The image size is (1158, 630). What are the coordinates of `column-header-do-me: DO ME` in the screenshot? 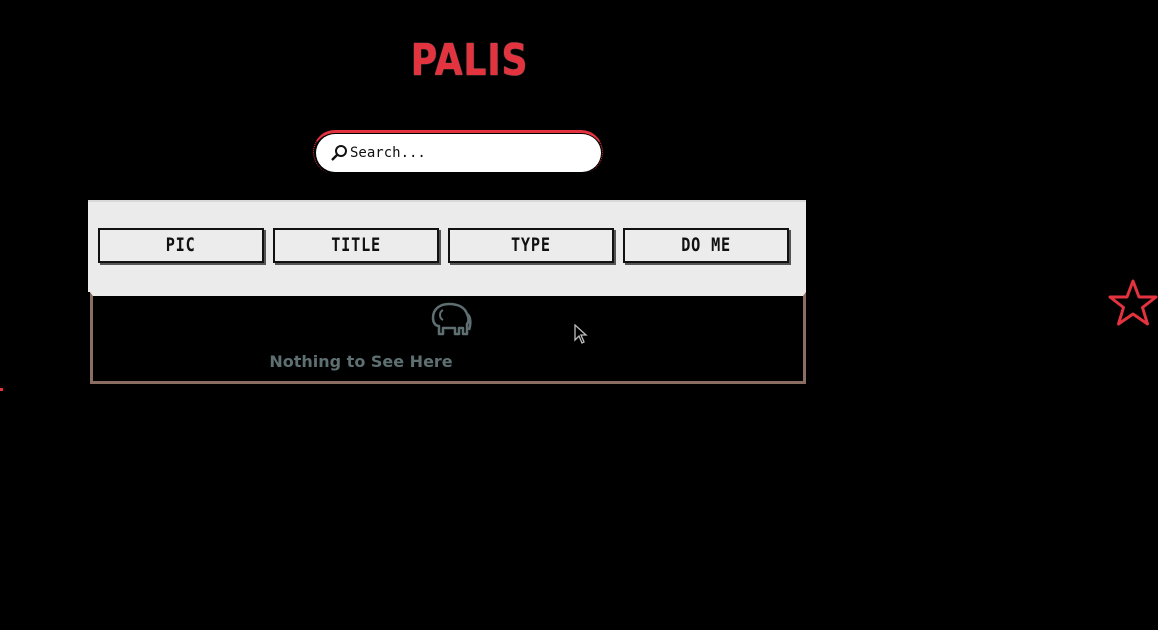 It's located at (706, 245).